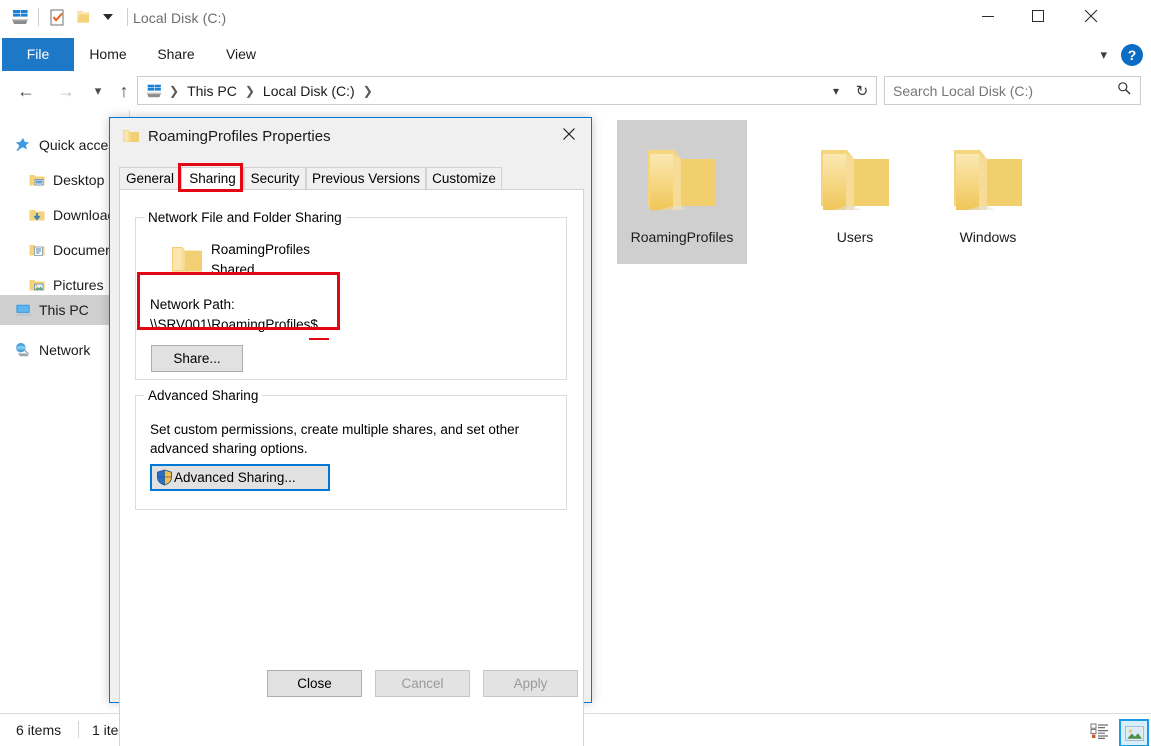  Describe the element at coordinates (530, 683) in the screenshot. I see `apply-button: Apply` at that location.